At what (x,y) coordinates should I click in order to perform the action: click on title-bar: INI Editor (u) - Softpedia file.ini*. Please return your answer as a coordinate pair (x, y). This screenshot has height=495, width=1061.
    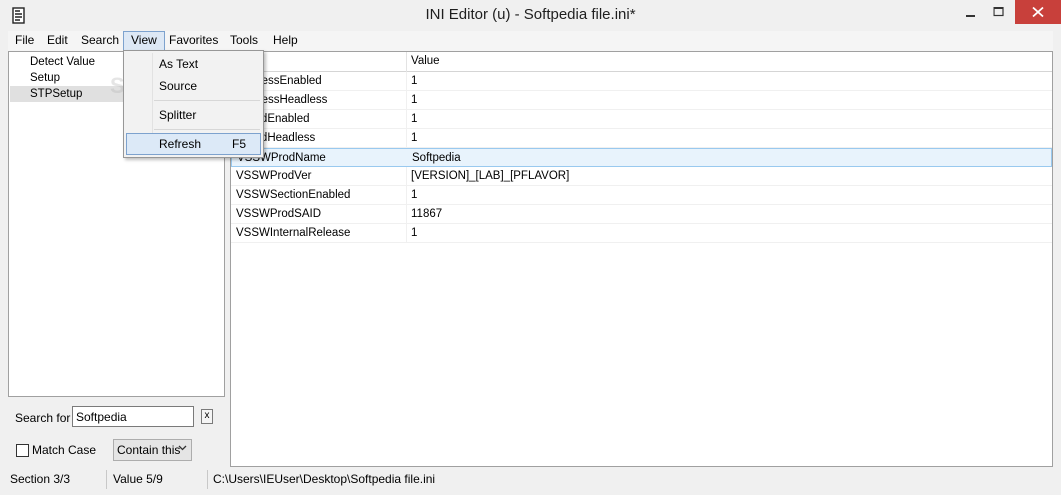
    Looking at the image, I should click on (530, 15).